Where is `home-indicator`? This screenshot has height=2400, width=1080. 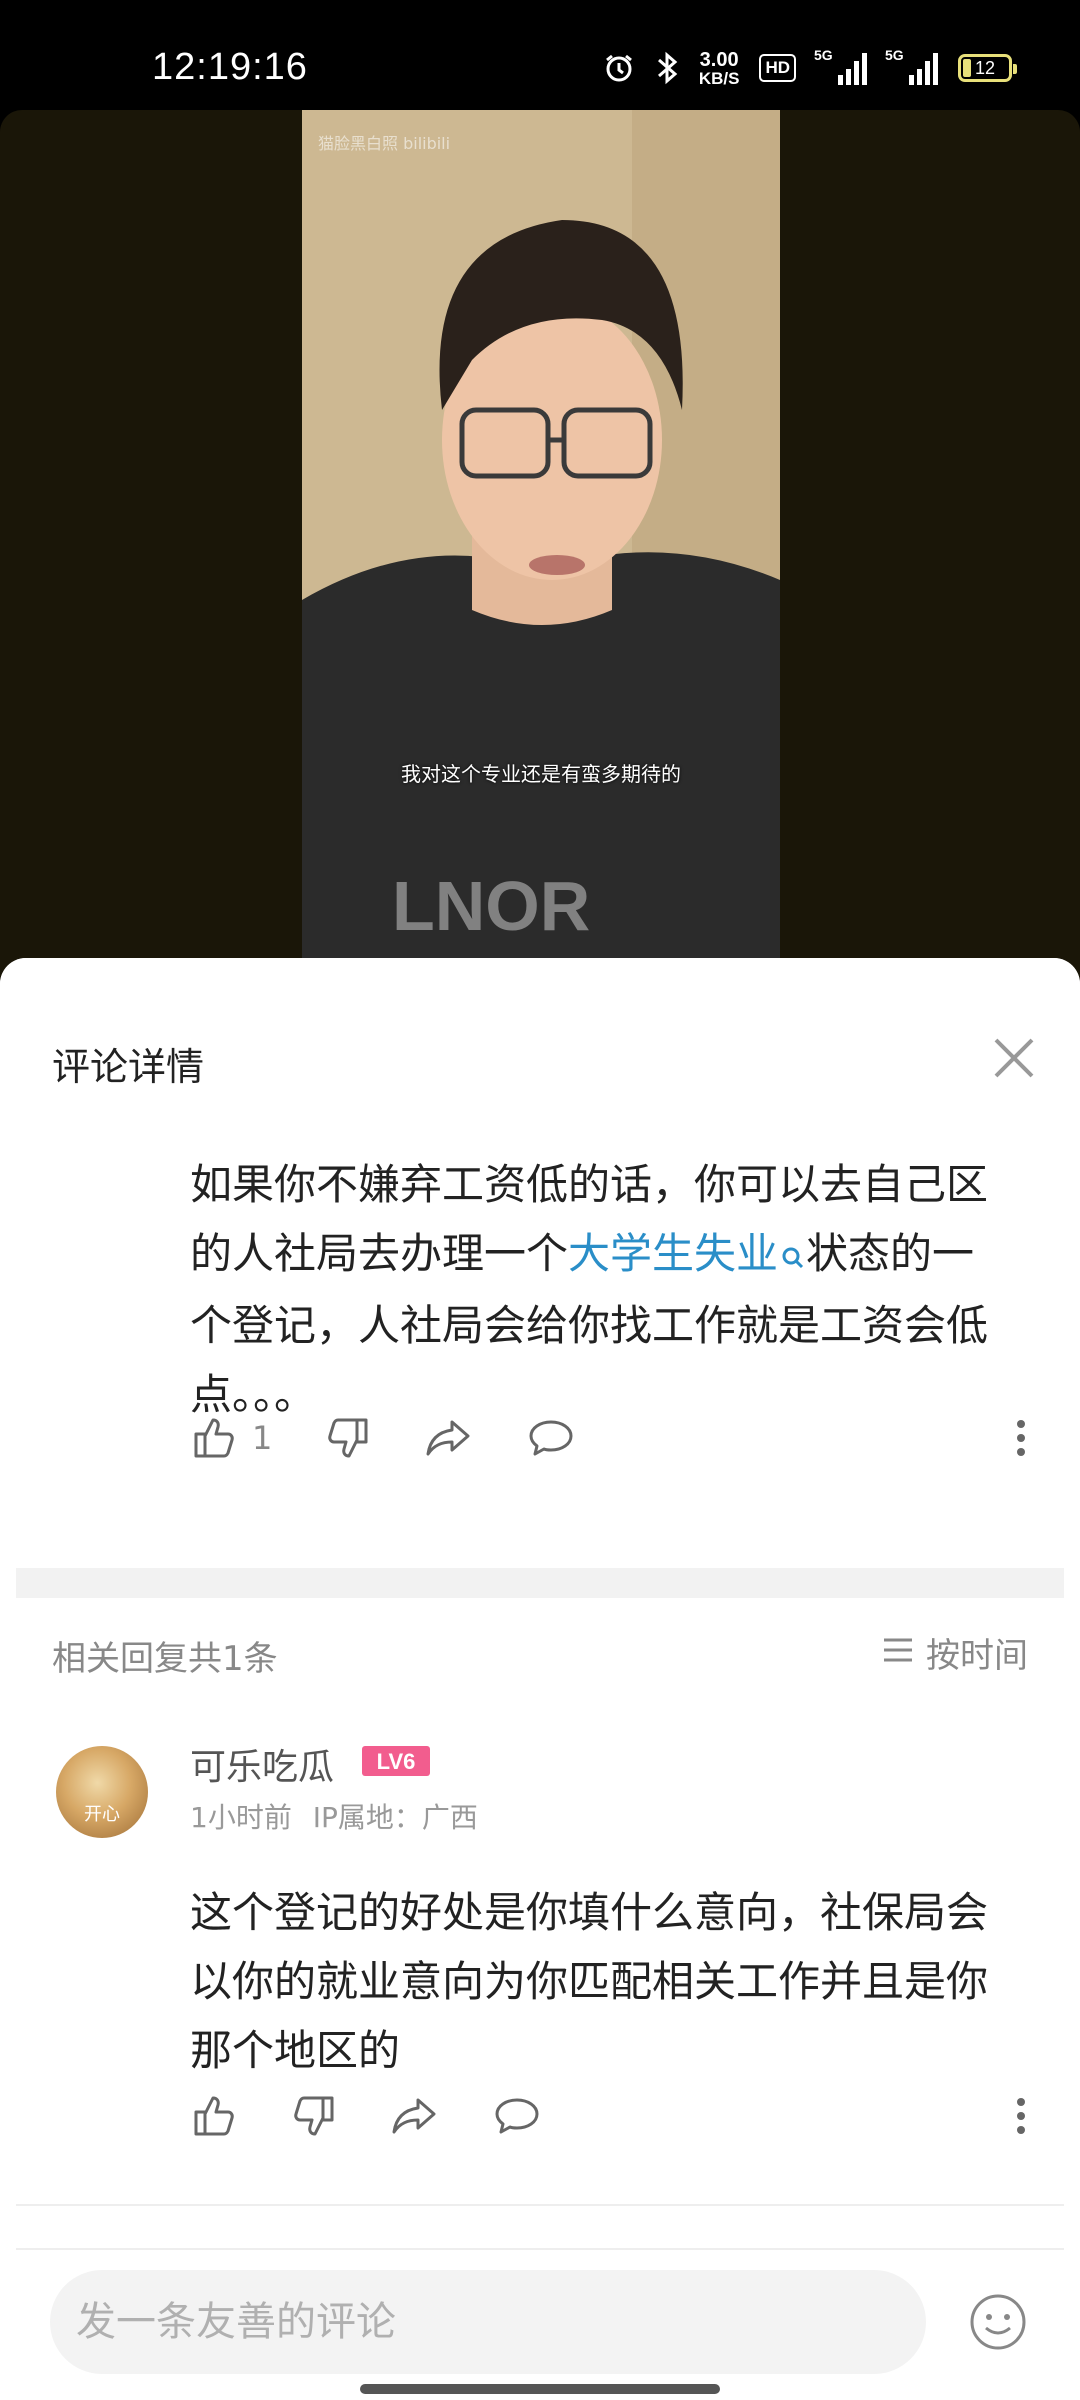 home-indicator is located at coordinates (540, 2389).